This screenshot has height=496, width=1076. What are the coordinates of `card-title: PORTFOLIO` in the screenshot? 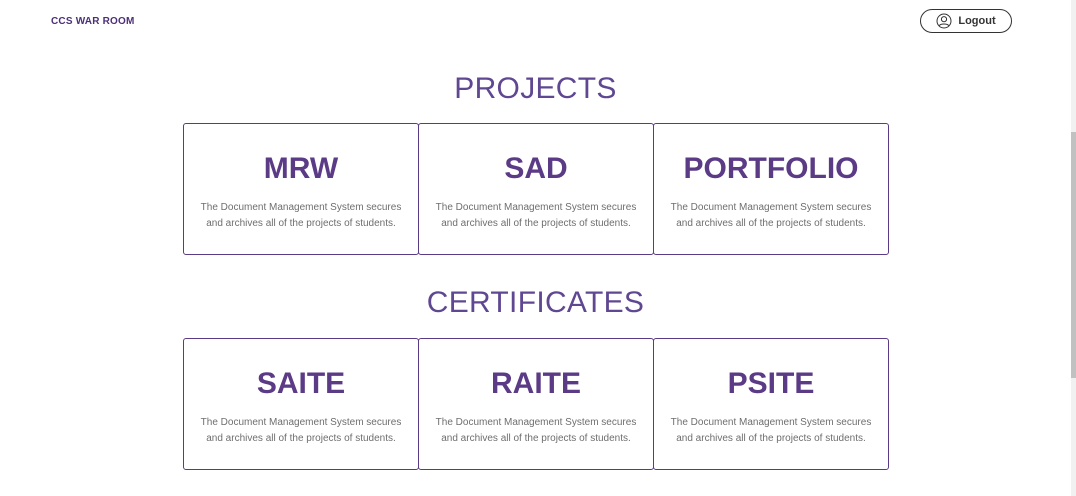 It's located at (771, 168).